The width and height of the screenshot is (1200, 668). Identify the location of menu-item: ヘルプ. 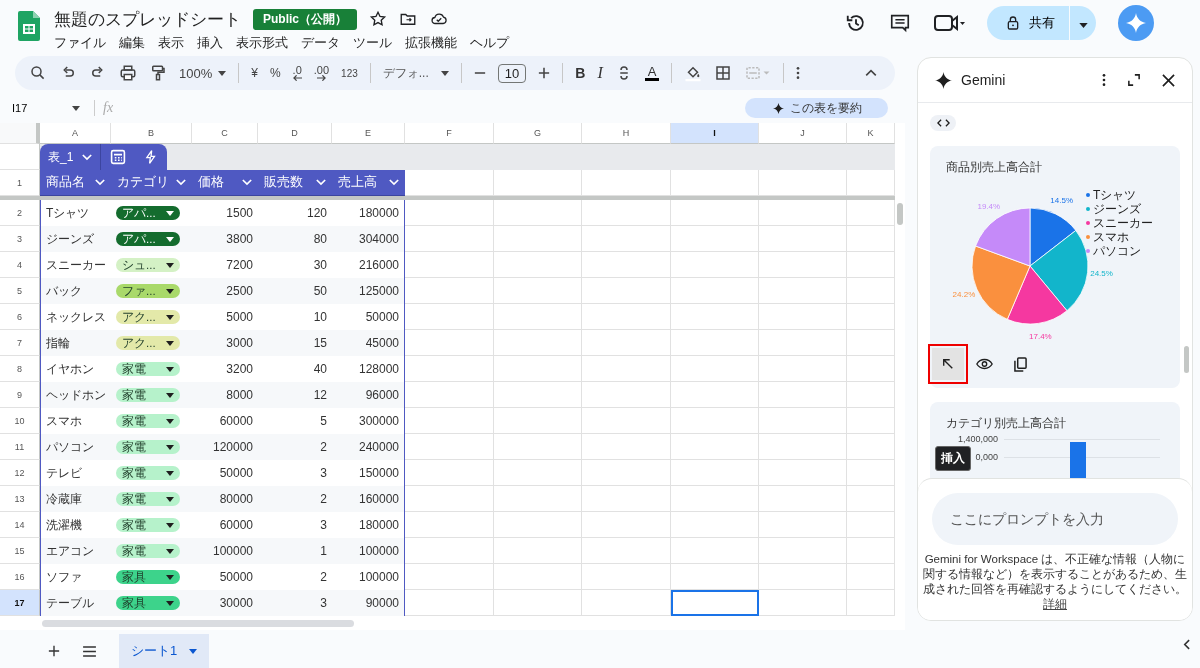
(489, 43).